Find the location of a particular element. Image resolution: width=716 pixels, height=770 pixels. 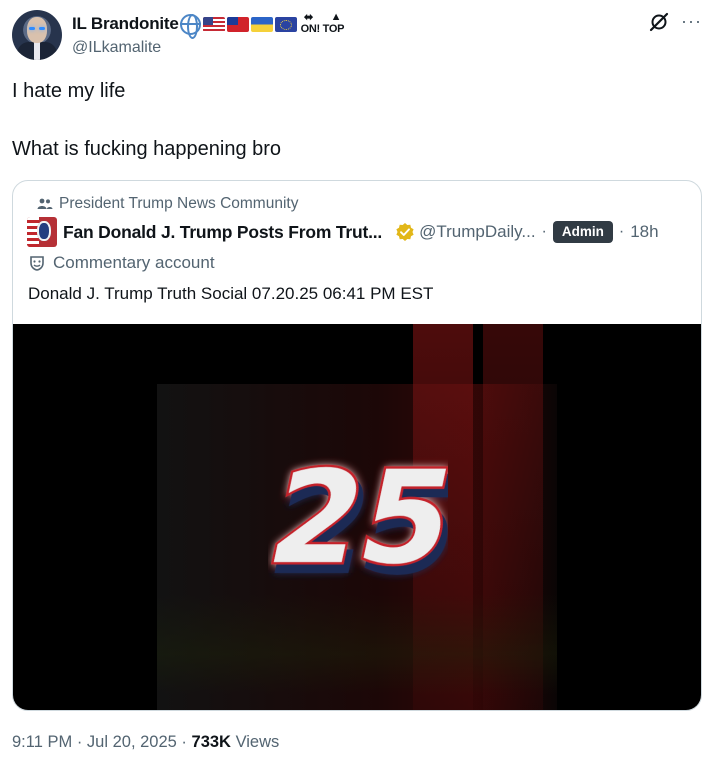

theater-mask-icon is located at coordinates (37, 263).